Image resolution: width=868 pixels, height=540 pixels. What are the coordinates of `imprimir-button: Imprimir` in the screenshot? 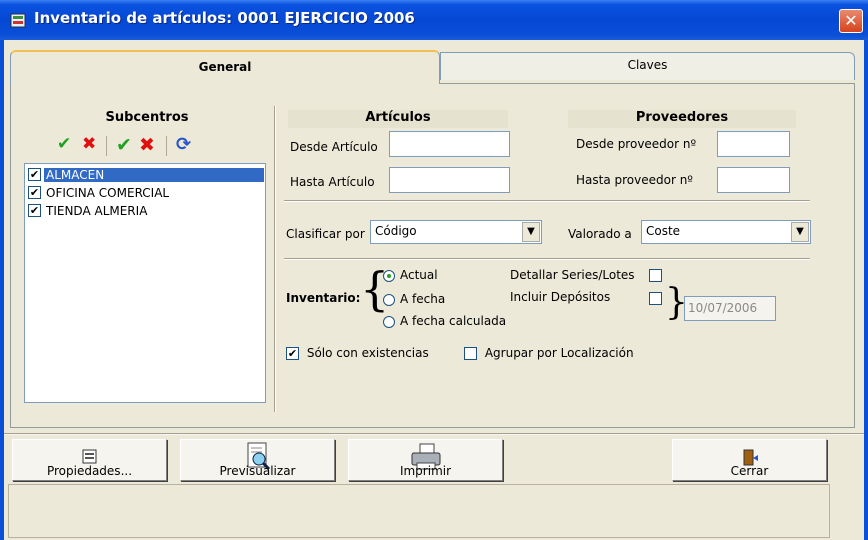 It's located at (425, 460).